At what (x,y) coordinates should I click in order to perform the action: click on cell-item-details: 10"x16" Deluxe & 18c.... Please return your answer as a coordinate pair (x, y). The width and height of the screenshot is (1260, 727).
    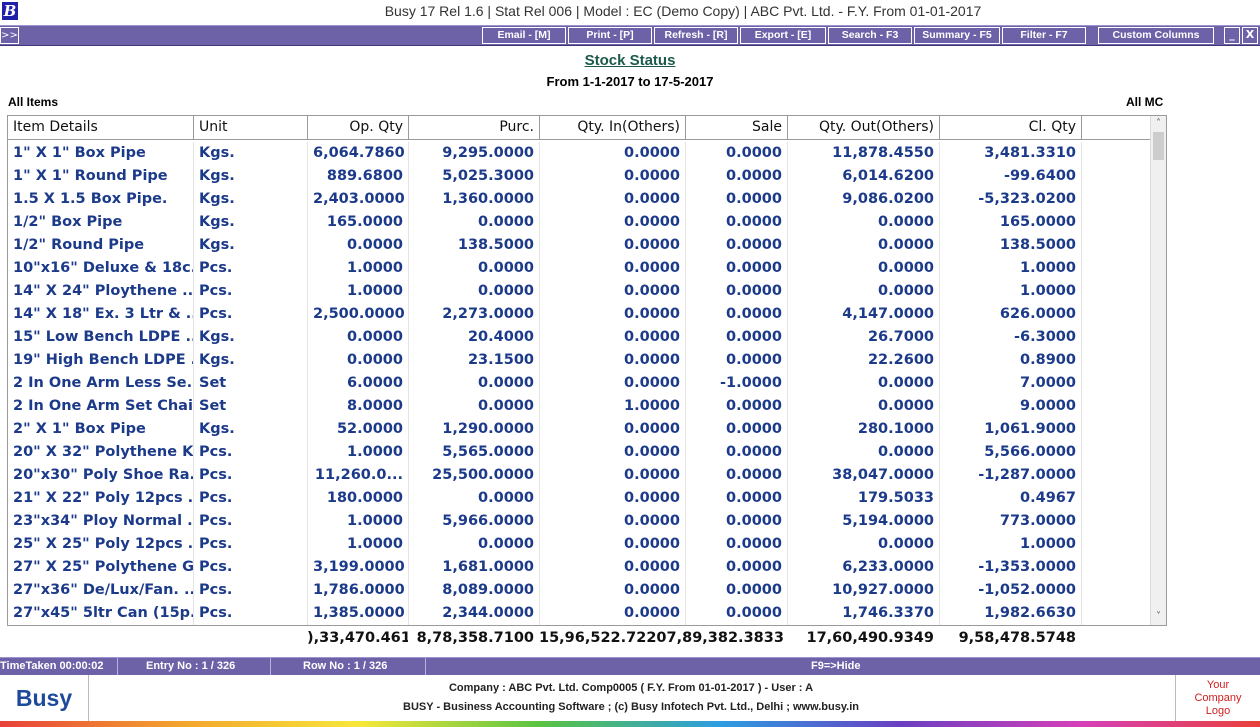
    Looking at the image, I should click on (101, 268).